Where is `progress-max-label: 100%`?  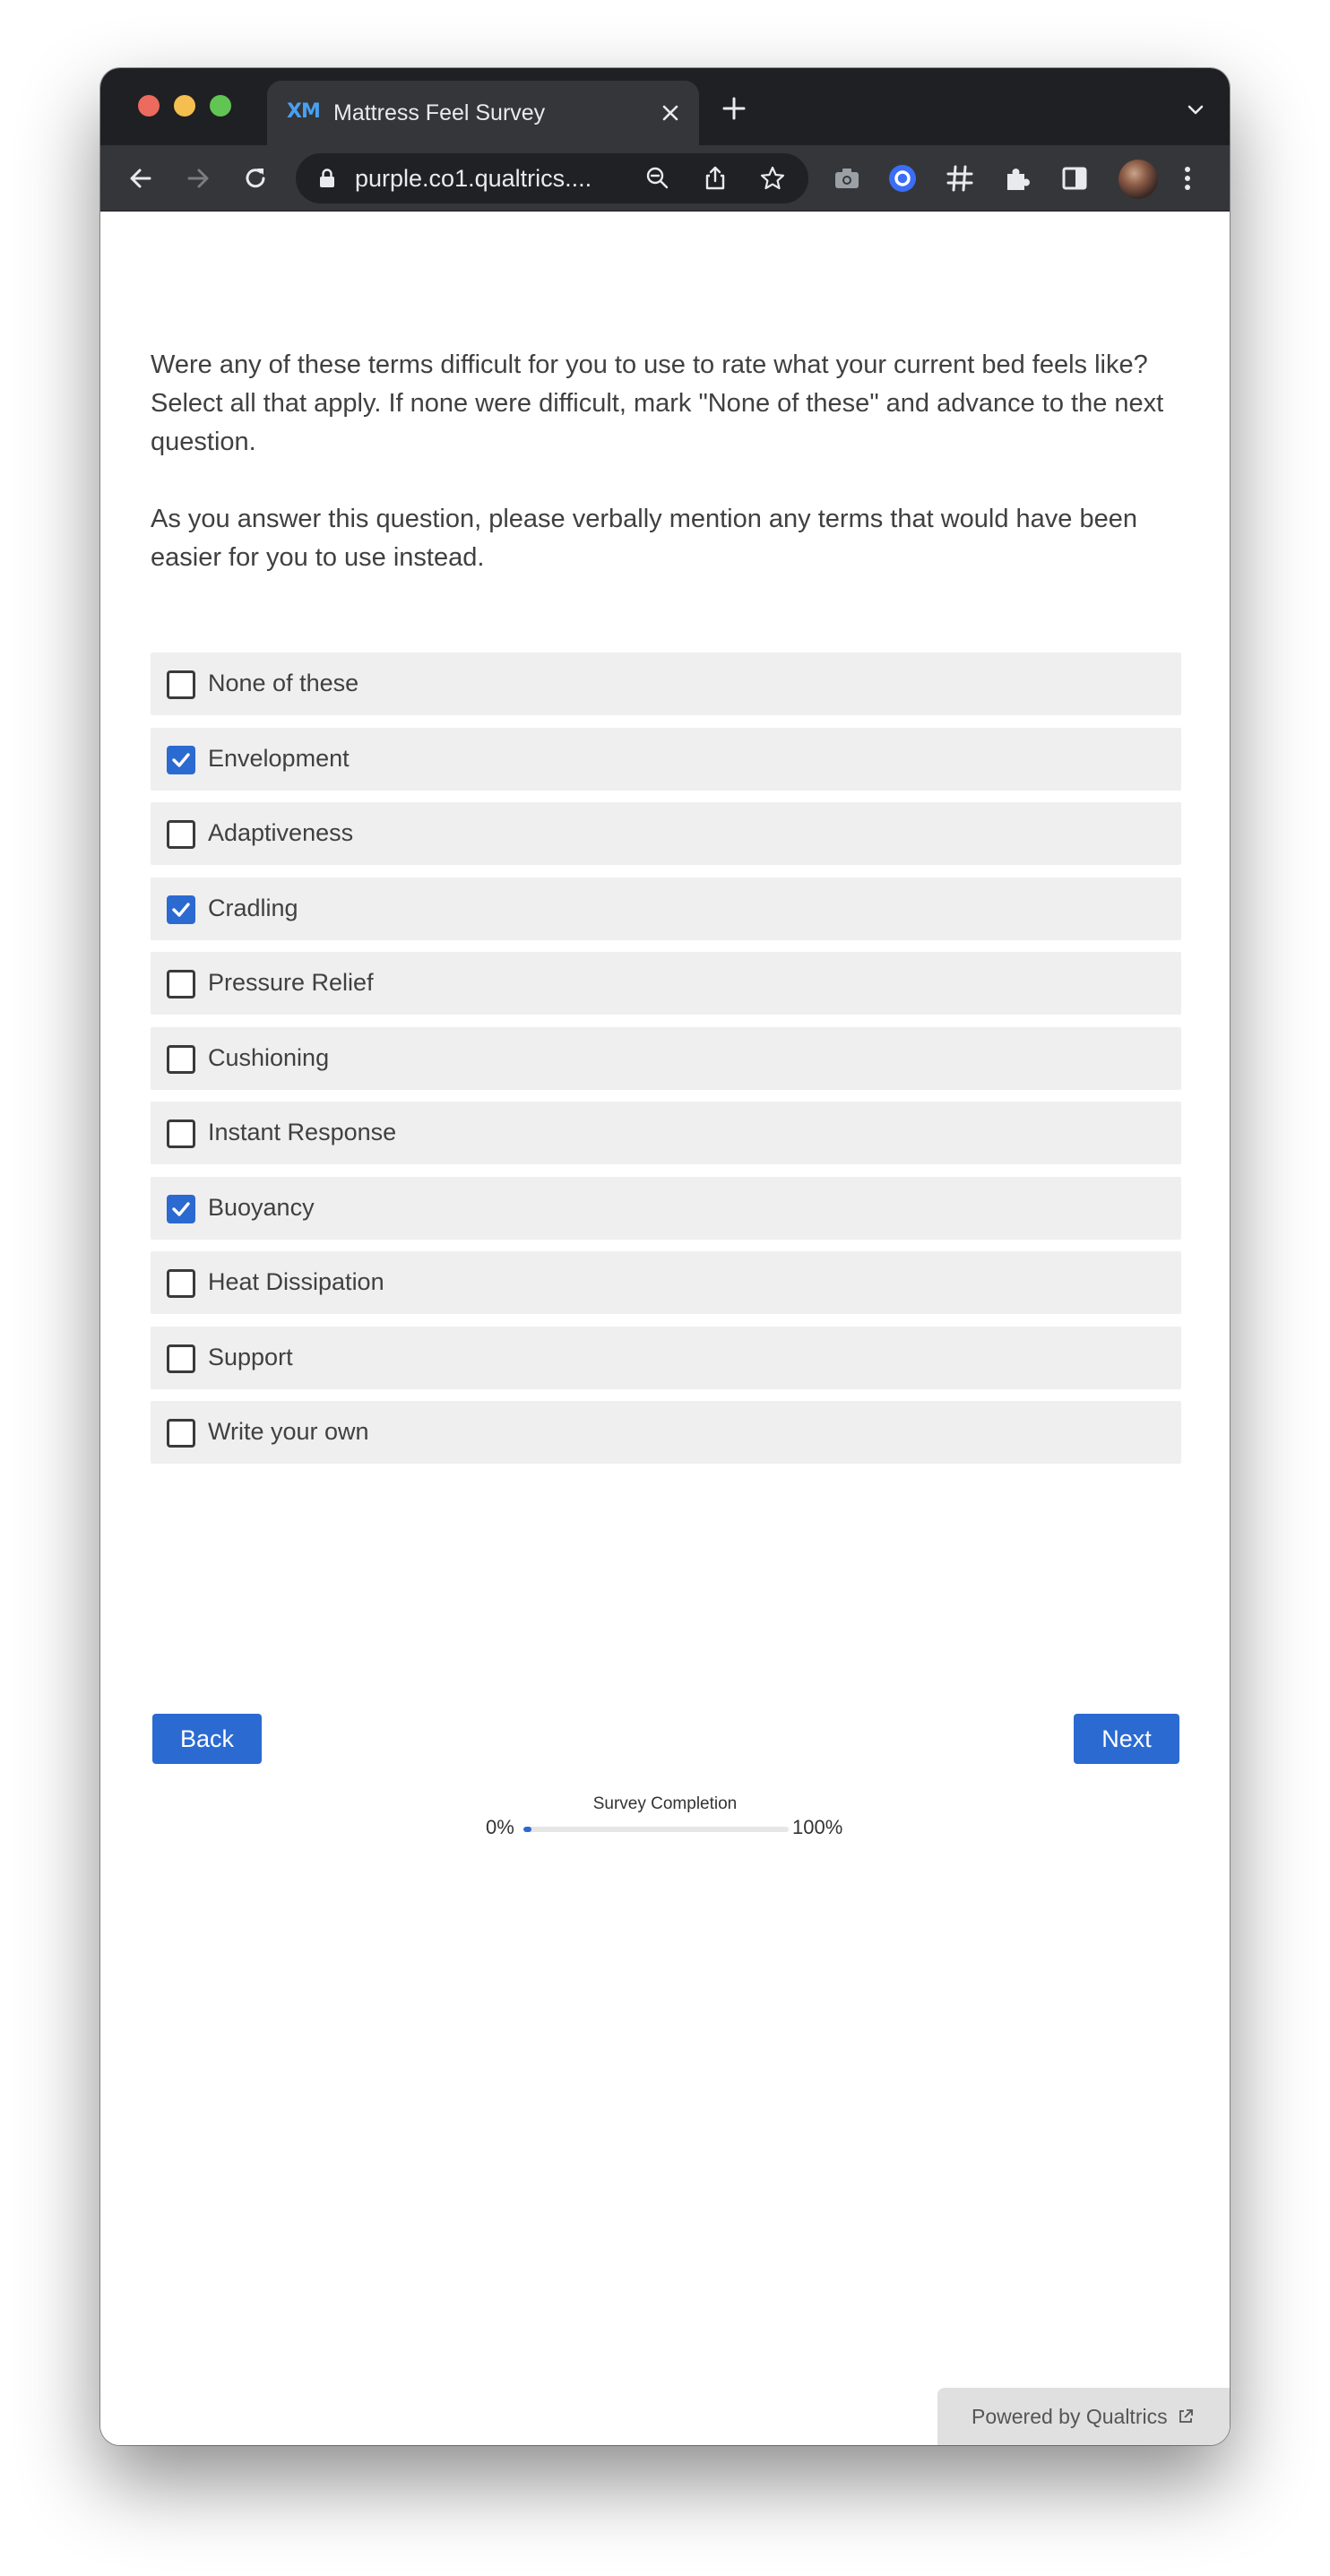
progress-max-label: 100% is located at coordinates (817, 1827).